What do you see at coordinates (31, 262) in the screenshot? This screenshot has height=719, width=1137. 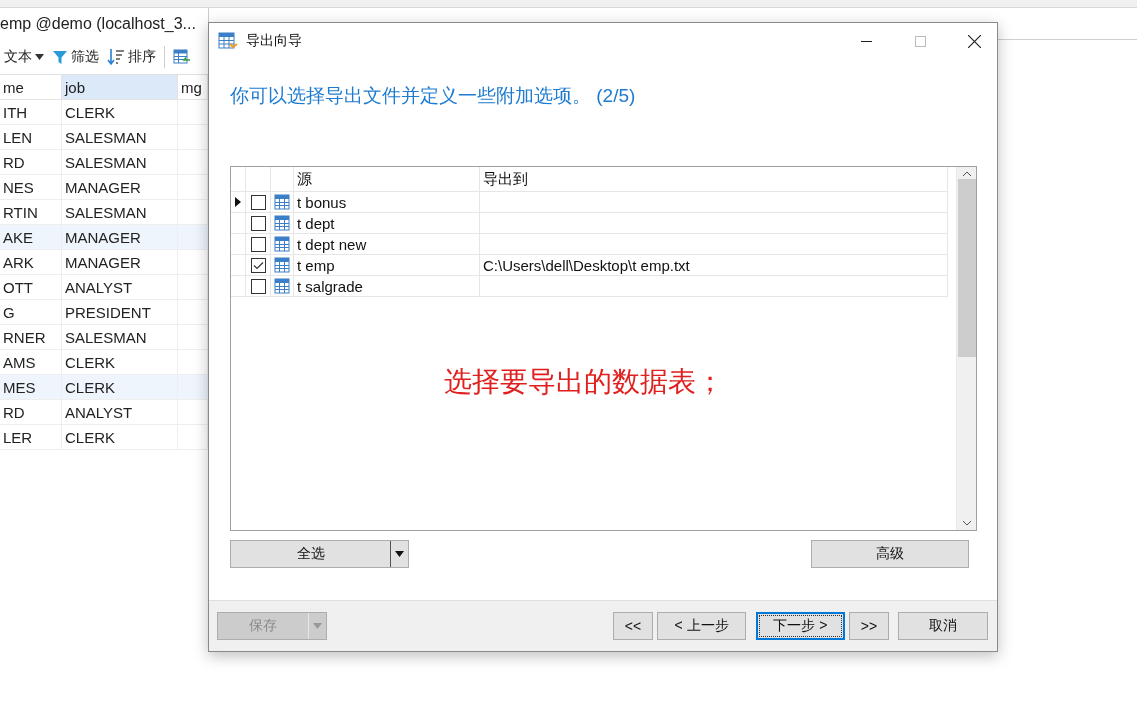 I see `table-cell: ARK` at bounding box center [31, 262].